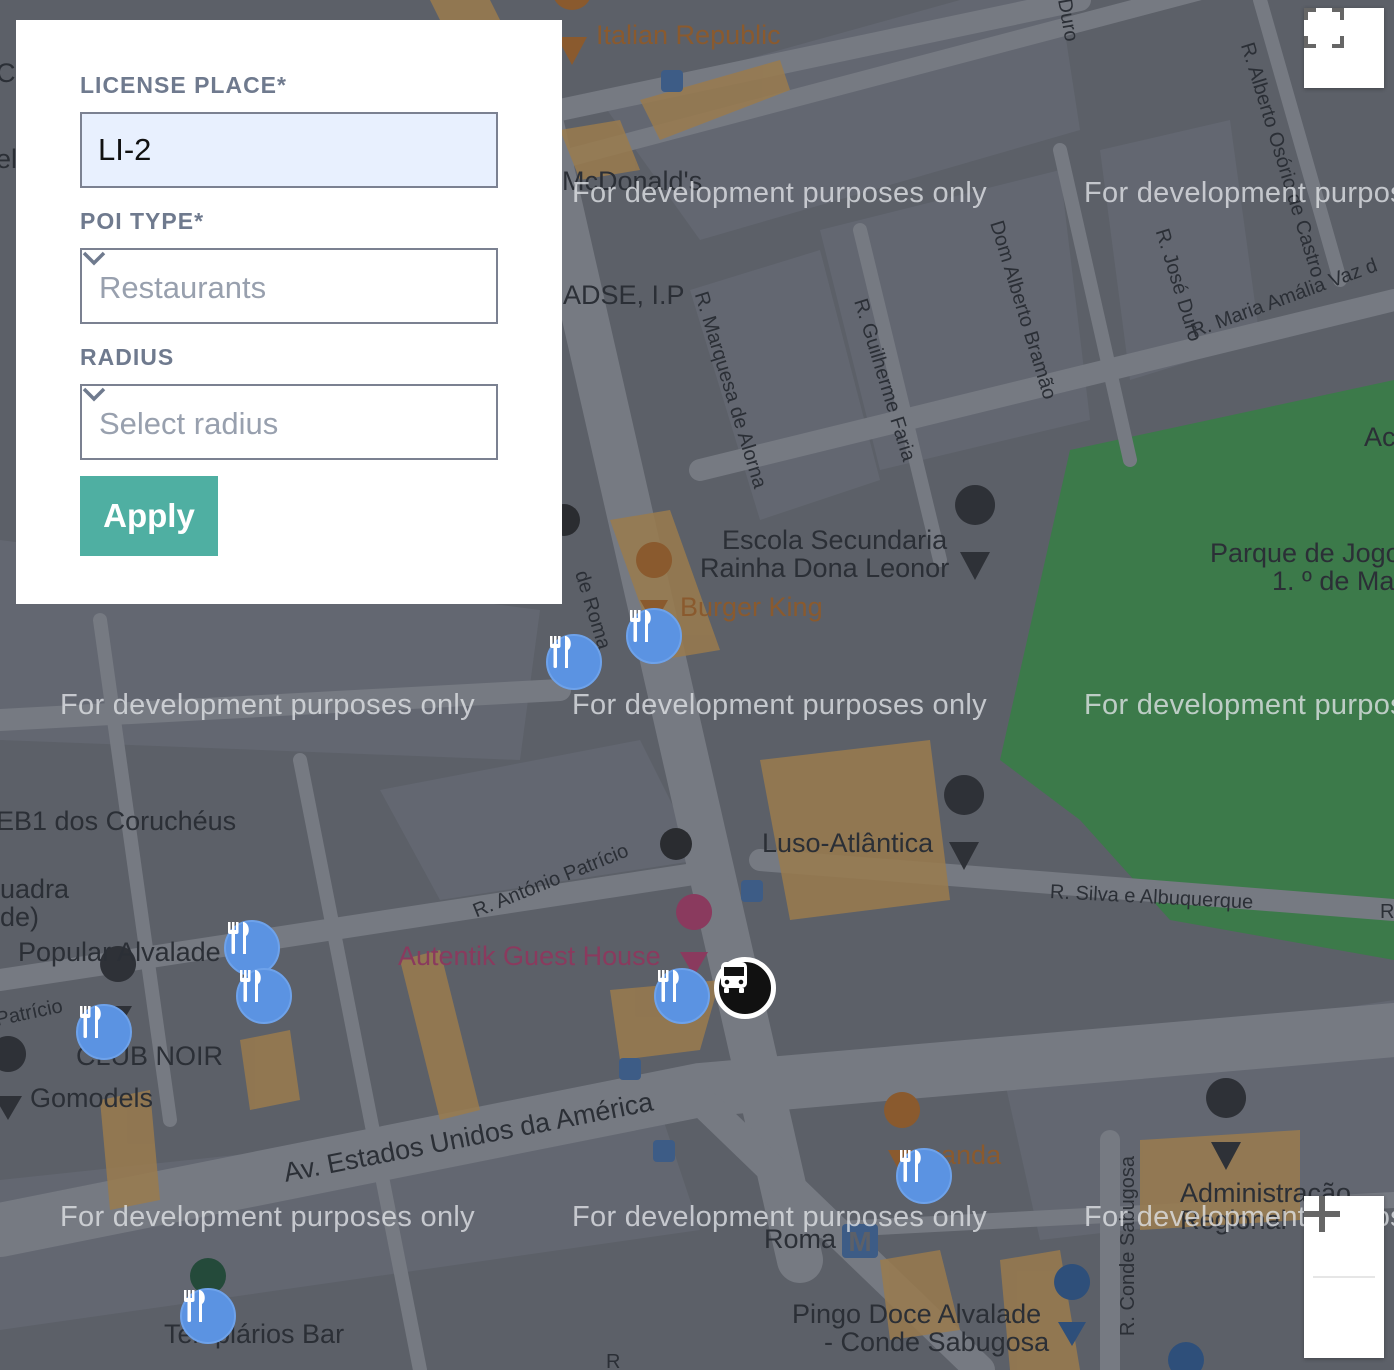 The width and height of the screenshot is (1394, 1370). I want to click on zoom-control, so click(1344, 1277).